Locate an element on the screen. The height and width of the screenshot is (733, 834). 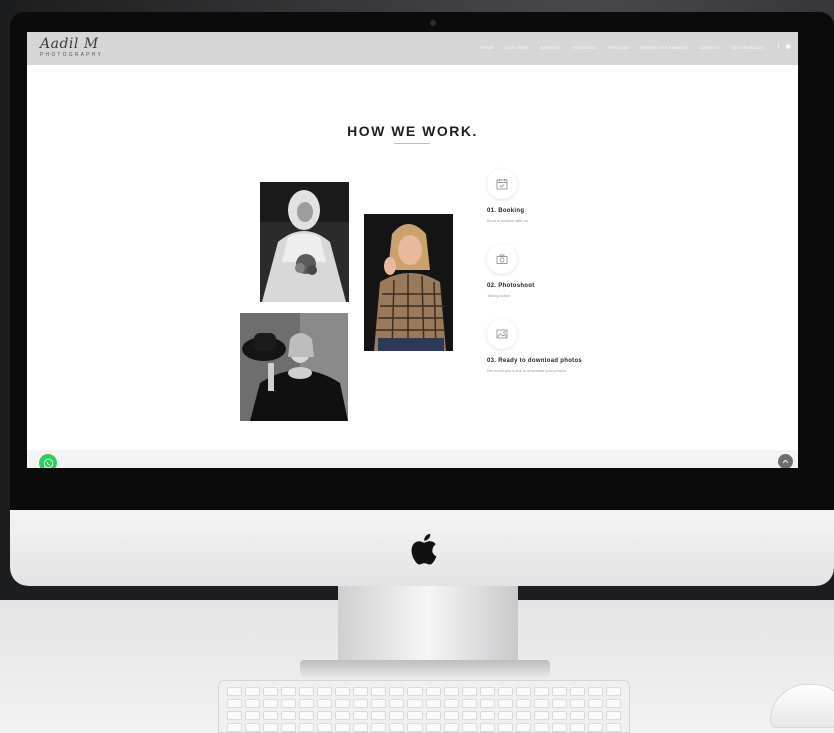
step-title: 02. Photoshoot is located at coordinates (511, 286).